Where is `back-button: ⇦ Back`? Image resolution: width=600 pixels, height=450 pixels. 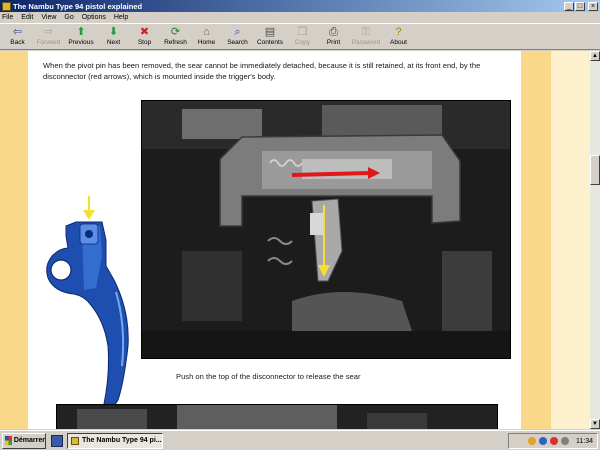 back-button: ⇦ Back is located at coordinates (17, 37).